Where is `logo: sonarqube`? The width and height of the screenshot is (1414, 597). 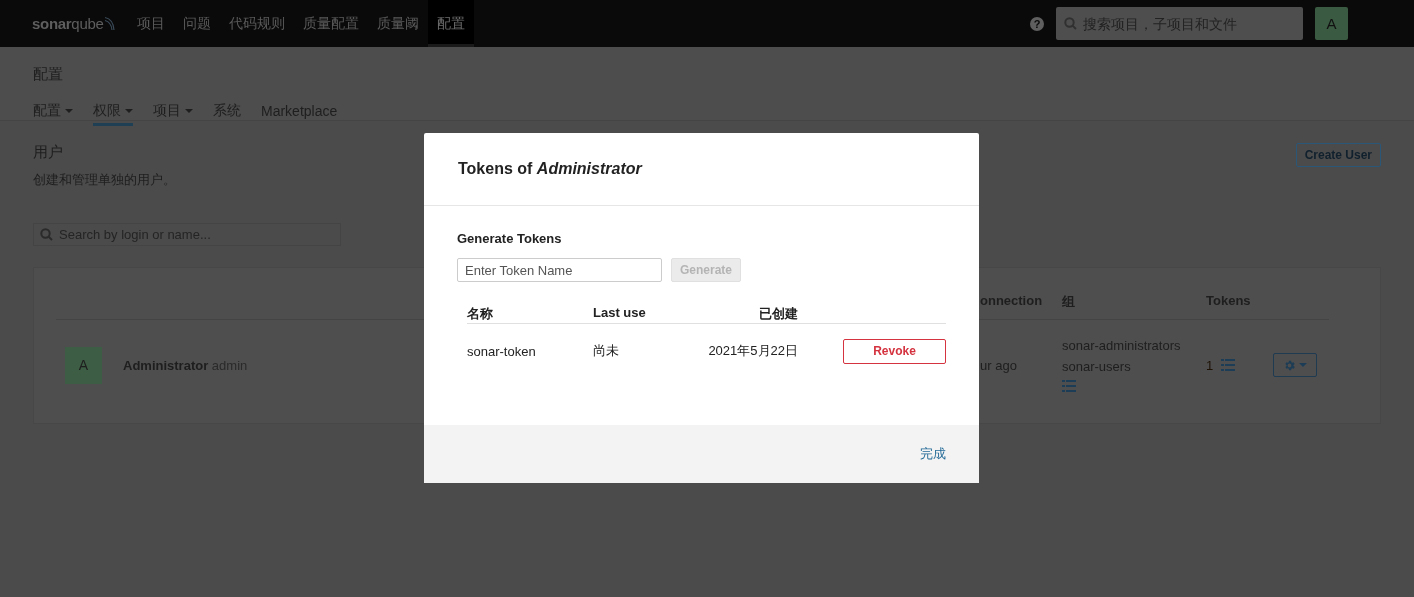 logo: sonarqube is located at coordinates (68, 23).